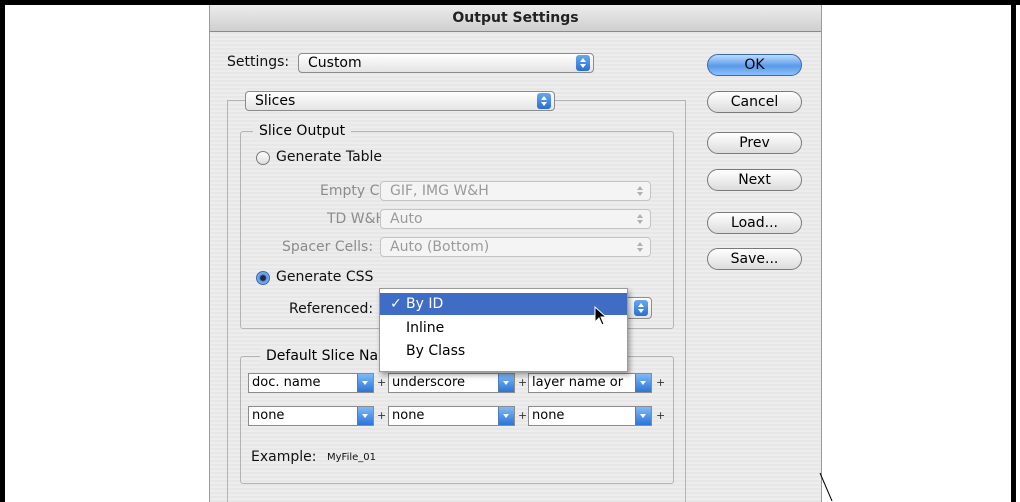  What do you see at coordinates (329, 157) in the screenshot?
I see `generate-table-label: Generate Table` at bounding box center [329, 157].